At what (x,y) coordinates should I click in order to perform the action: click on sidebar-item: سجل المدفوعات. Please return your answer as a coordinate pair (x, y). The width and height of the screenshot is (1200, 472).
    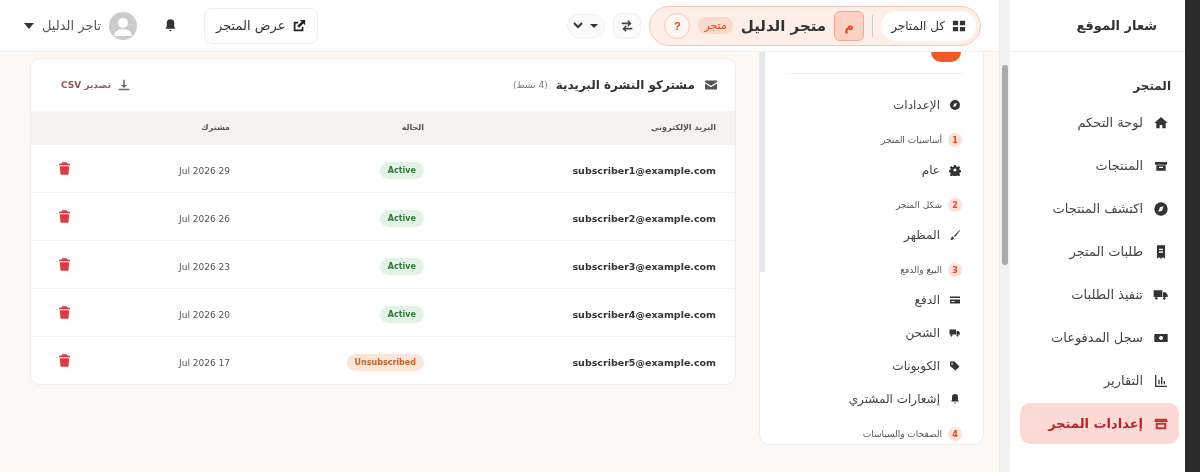
    Looking at the image, I should click on (1099, 337).